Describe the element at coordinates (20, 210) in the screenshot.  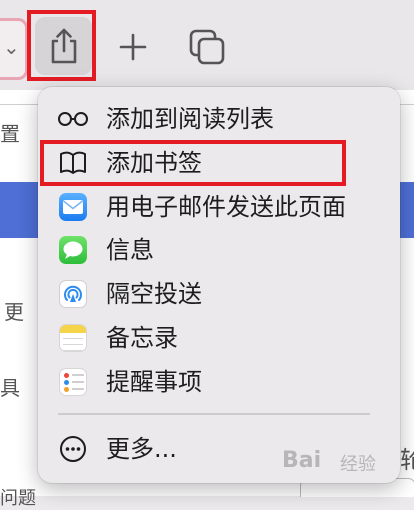
I see `bg-blue-block` at that location.